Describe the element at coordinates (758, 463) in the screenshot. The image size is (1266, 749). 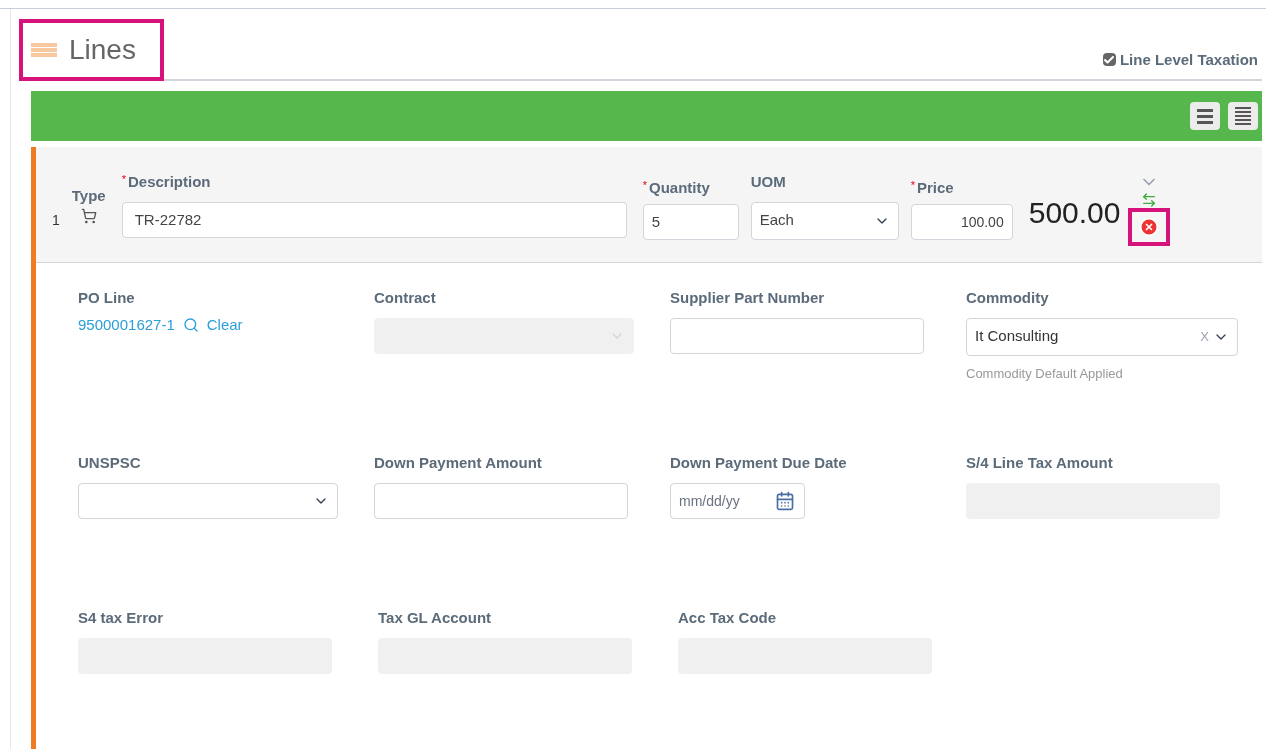
I see `field-label: Down Payment Due Date` at that location.